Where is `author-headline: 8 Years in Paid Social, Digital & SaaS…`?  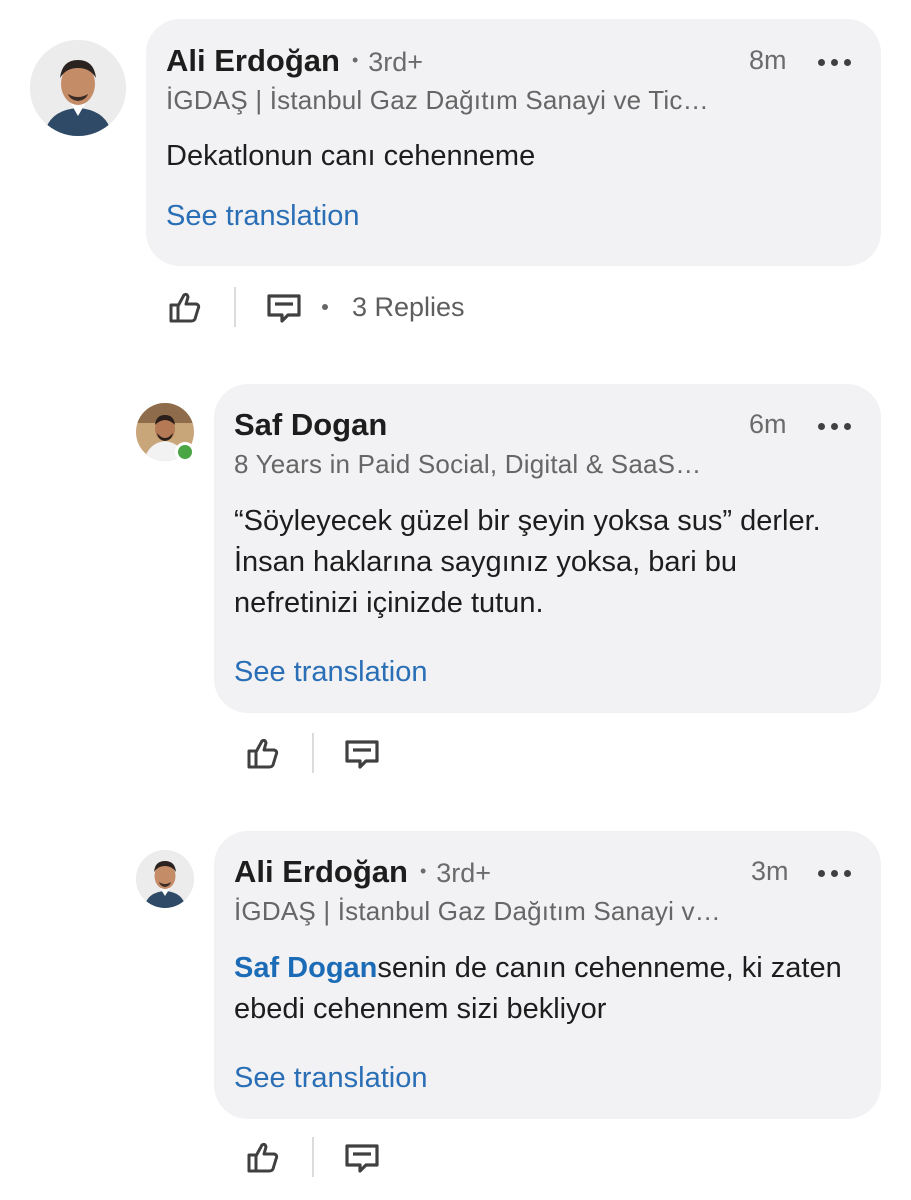 author-headline: 8 Years in Paid Social, Digital & SaaS… is located at coordinates (468, 464).